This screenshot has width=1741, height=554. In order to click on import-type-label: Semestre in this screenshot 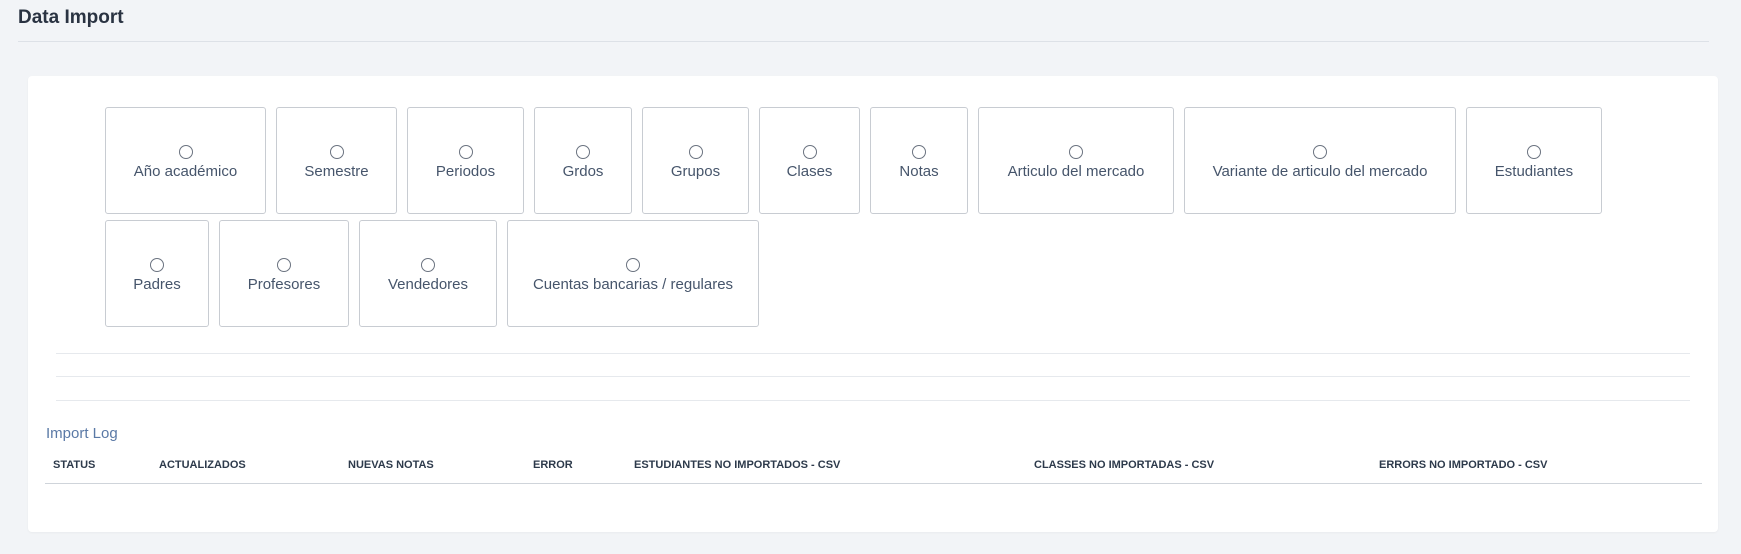, I will do `click(336, 171)`.